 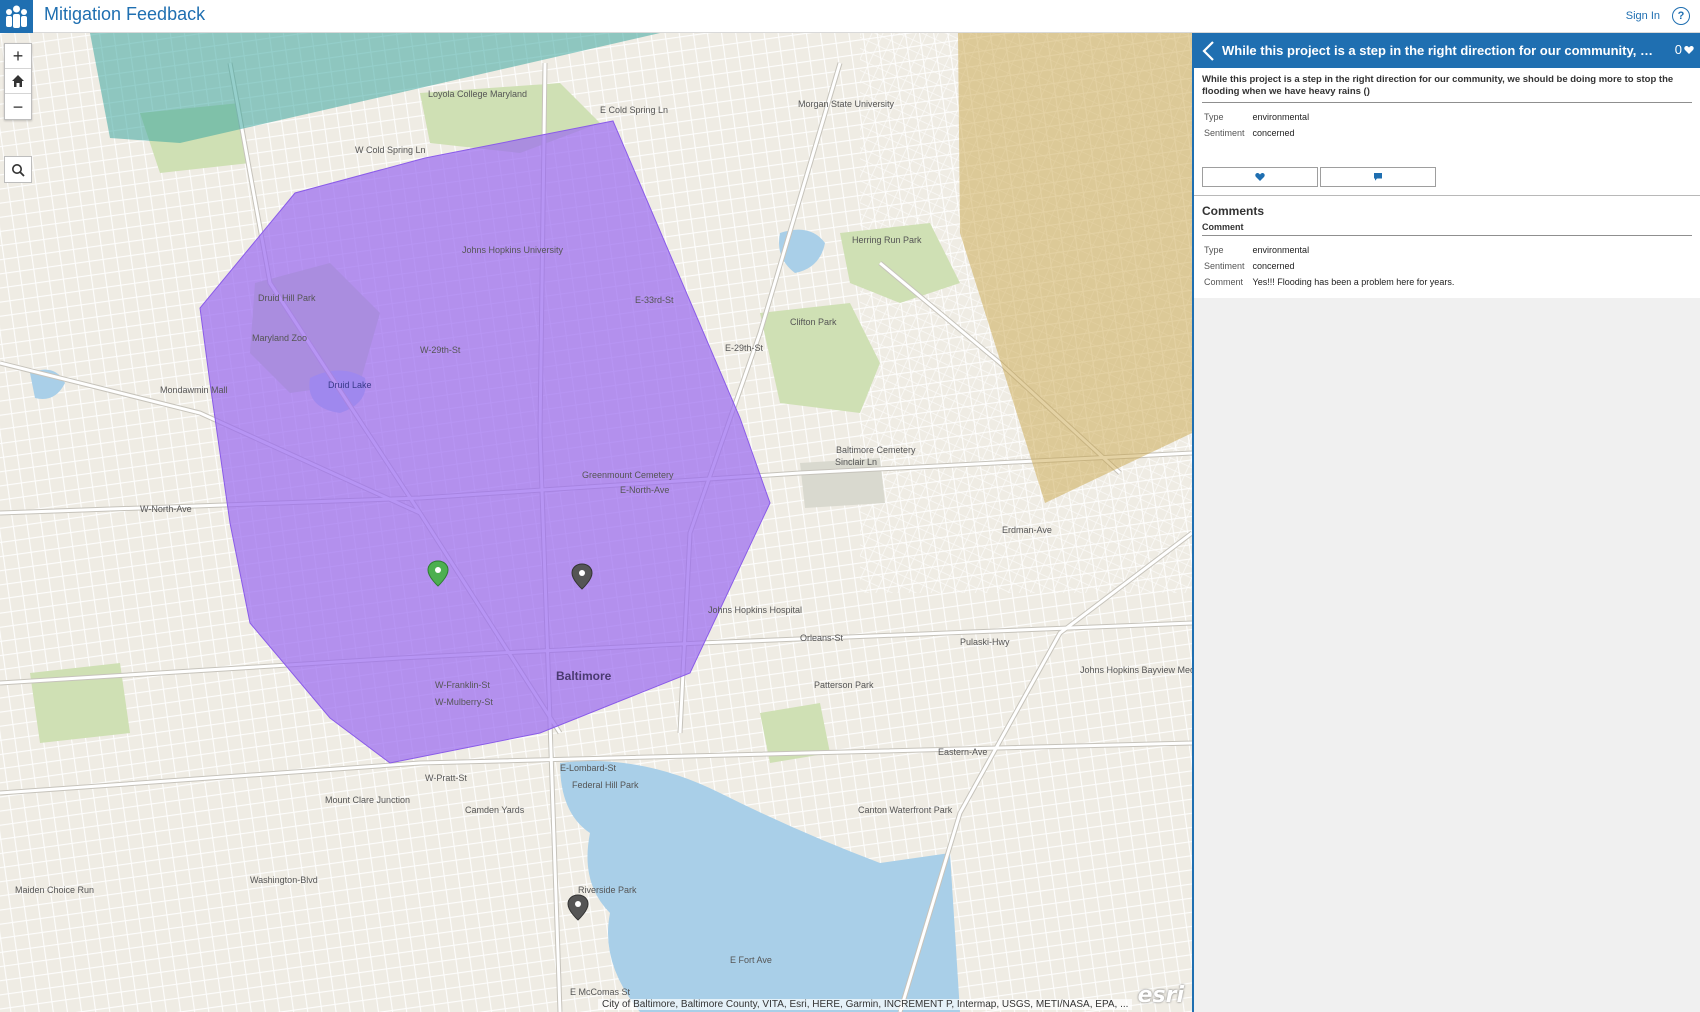 I want to click on label-greenmount: Greenmount Cemetery, so click(x=628, y=475).